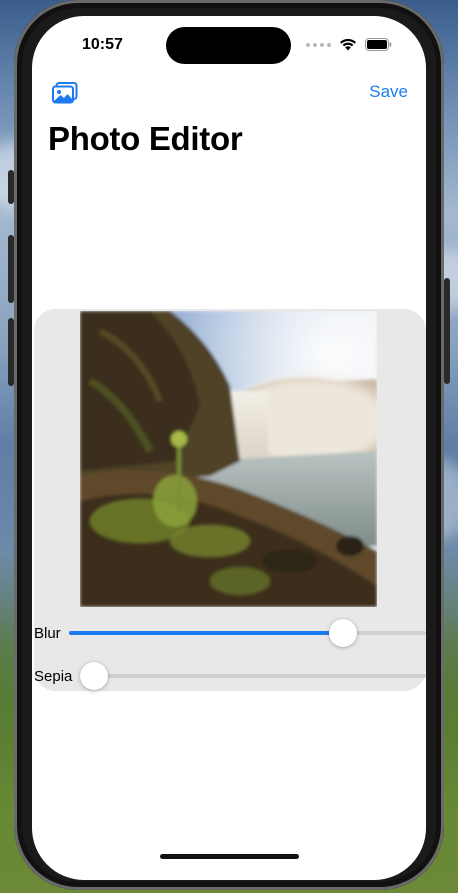 The width and height of the screenshot is (458, 893). I want to click on blur-slider-thumb, so click(342, 633).